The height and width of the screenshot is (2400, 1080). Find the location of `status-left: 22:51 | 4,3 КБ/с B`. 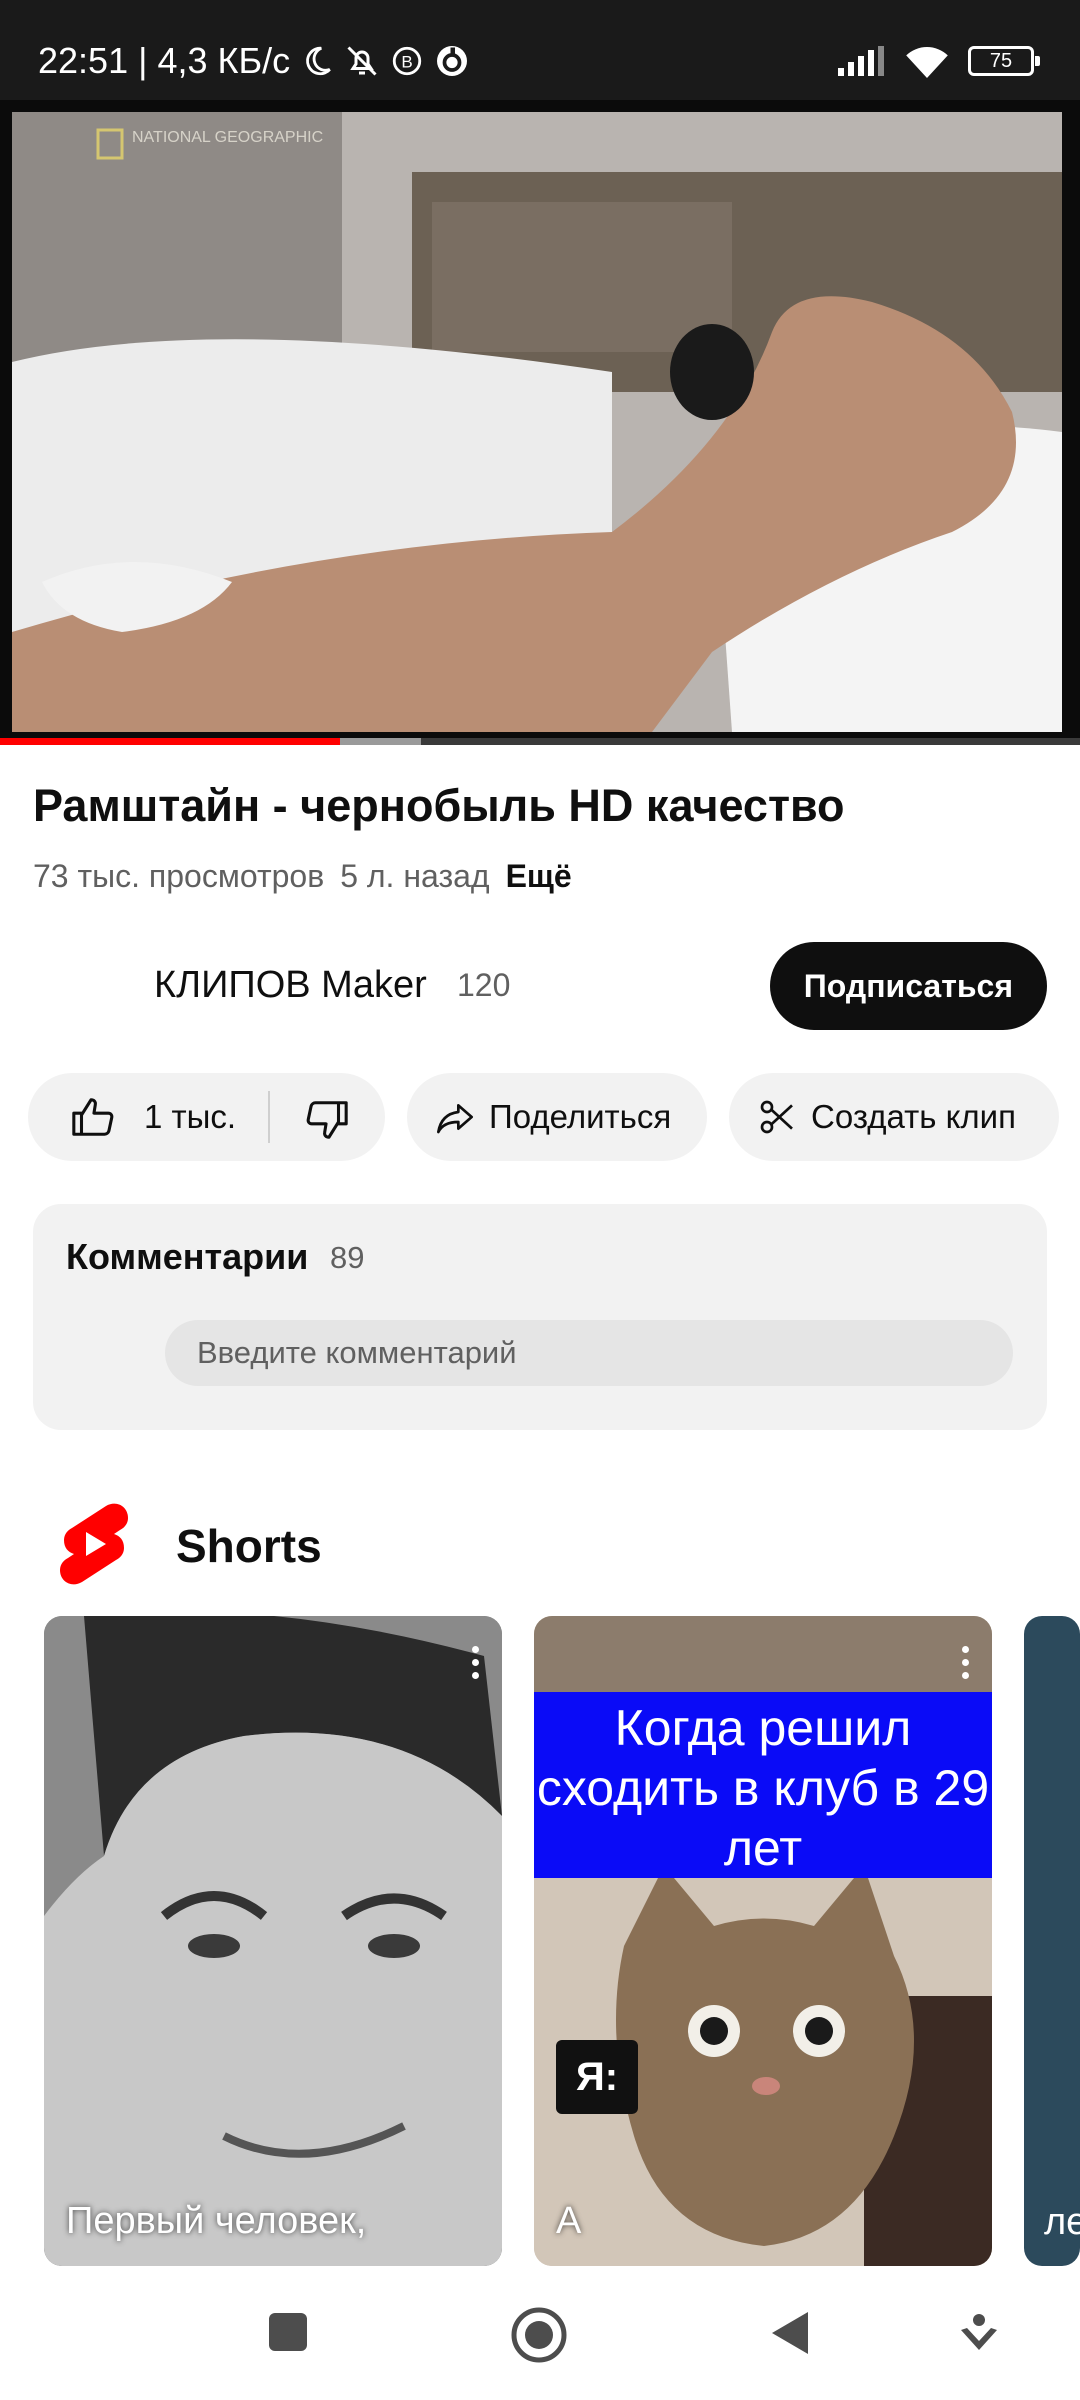

status-left: 22:51 | 4,3 КБ/с B is located at coordinates (254, 61).